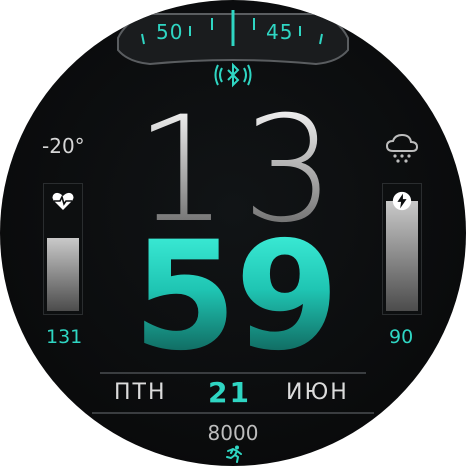  I want to click on running-icon, so click(234, 454).